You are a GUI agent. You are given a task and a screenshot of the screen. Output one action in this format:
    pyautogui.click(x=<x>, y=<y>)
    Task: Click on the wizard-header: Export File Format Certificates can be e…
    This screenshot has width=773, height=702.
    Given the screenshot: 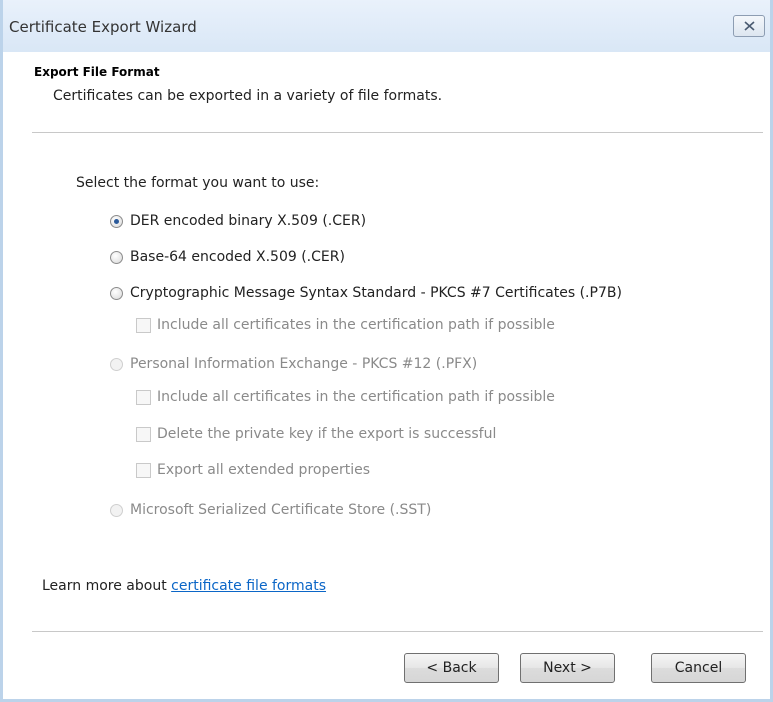 What is the action you would take?
    pyautogui.click(x=386, y=92)
    